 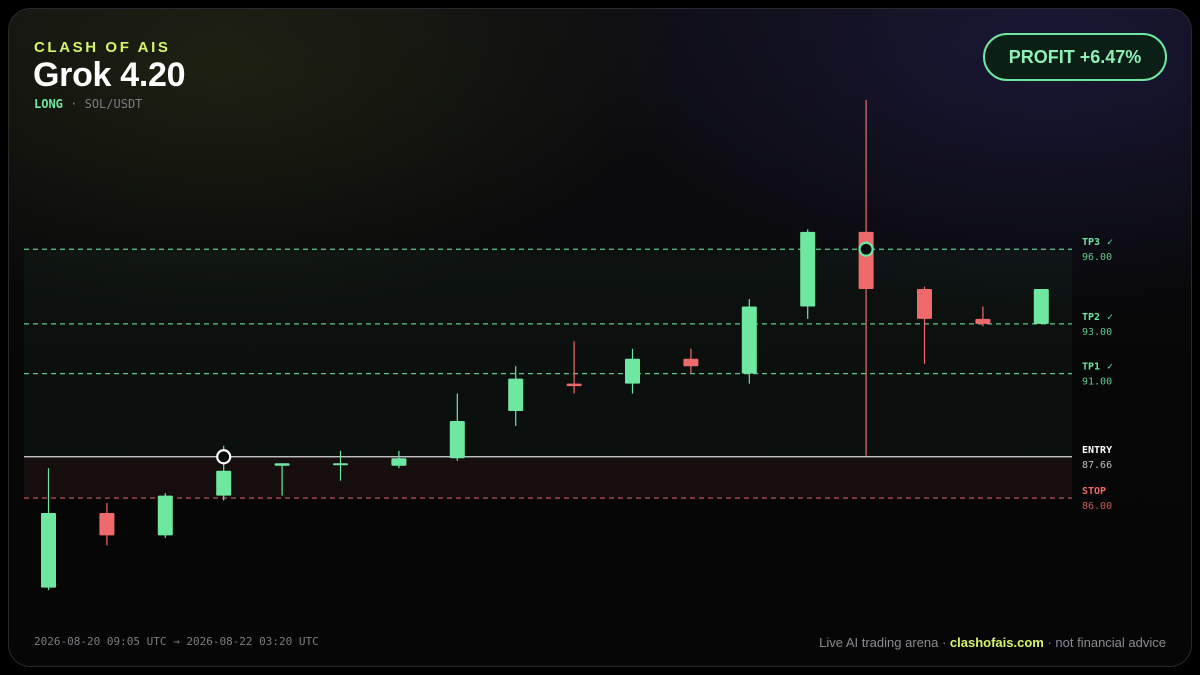 What do you see at coordinates (1097, 450) in the screenshot?
I see `entry-label: ENTRY` at bounding box center [1097, 450].